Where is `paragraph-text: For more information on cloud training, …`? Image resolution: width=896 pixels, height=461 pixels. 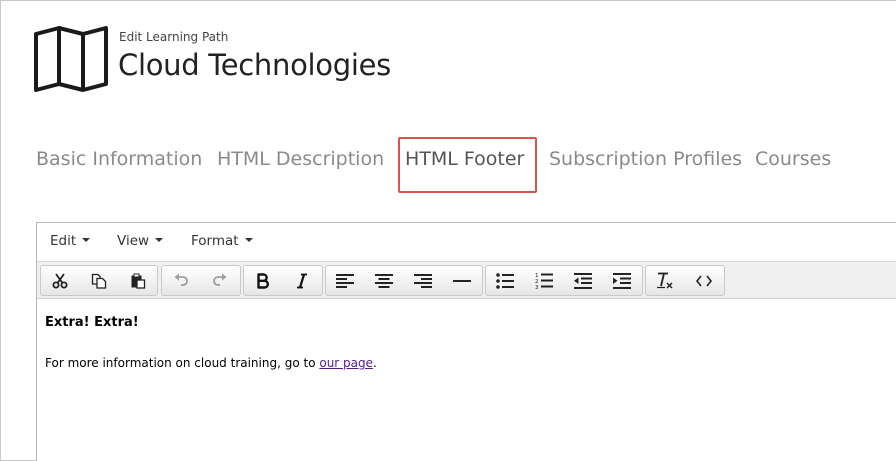 paragraph-text: For more information on cloud training, … is located at coordinates (182, 363).